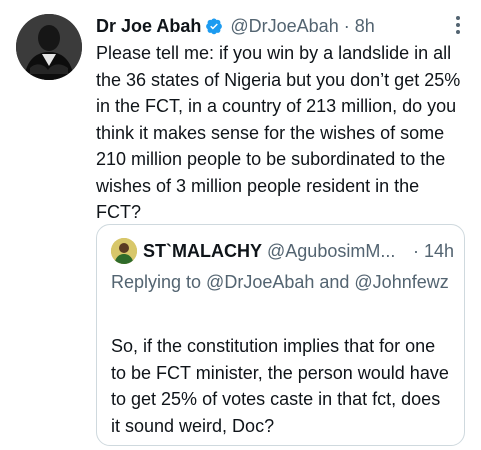  What do you see at coordinates (365, 26) in the screenshot?
I see `tweet-timestamp: 8h` at bounding box center [365, 26].